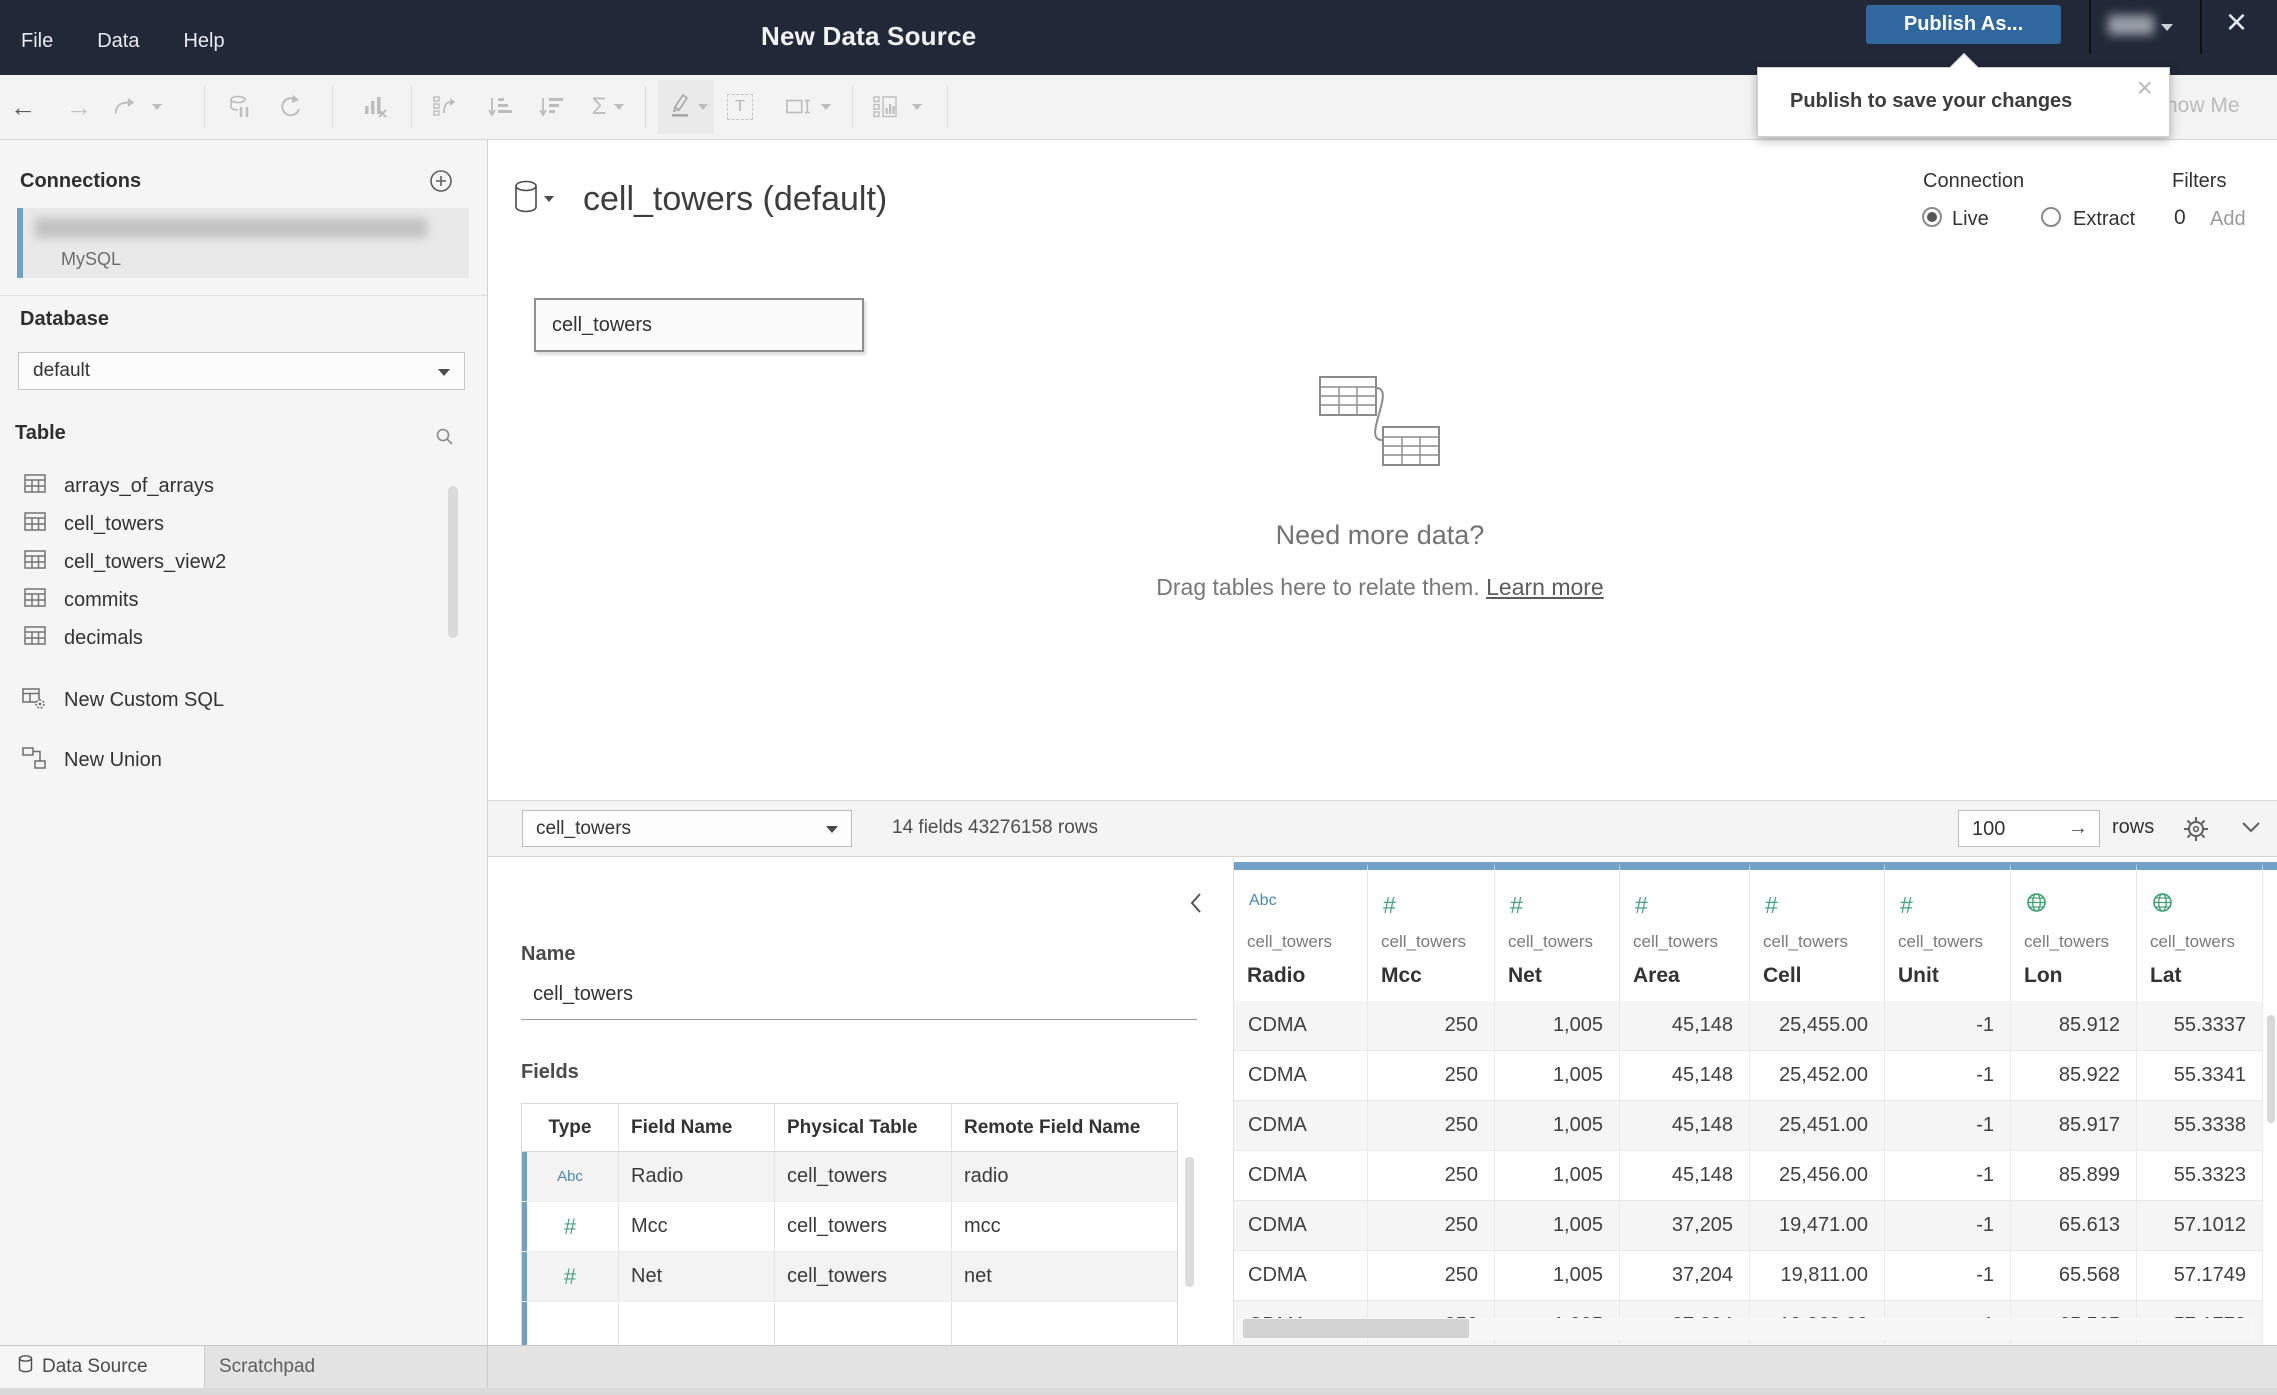 Image resolution: width=2277 pixels, height=1395 pixels. I want to click on grid-chevron-down-icon, so click(2251, 829).